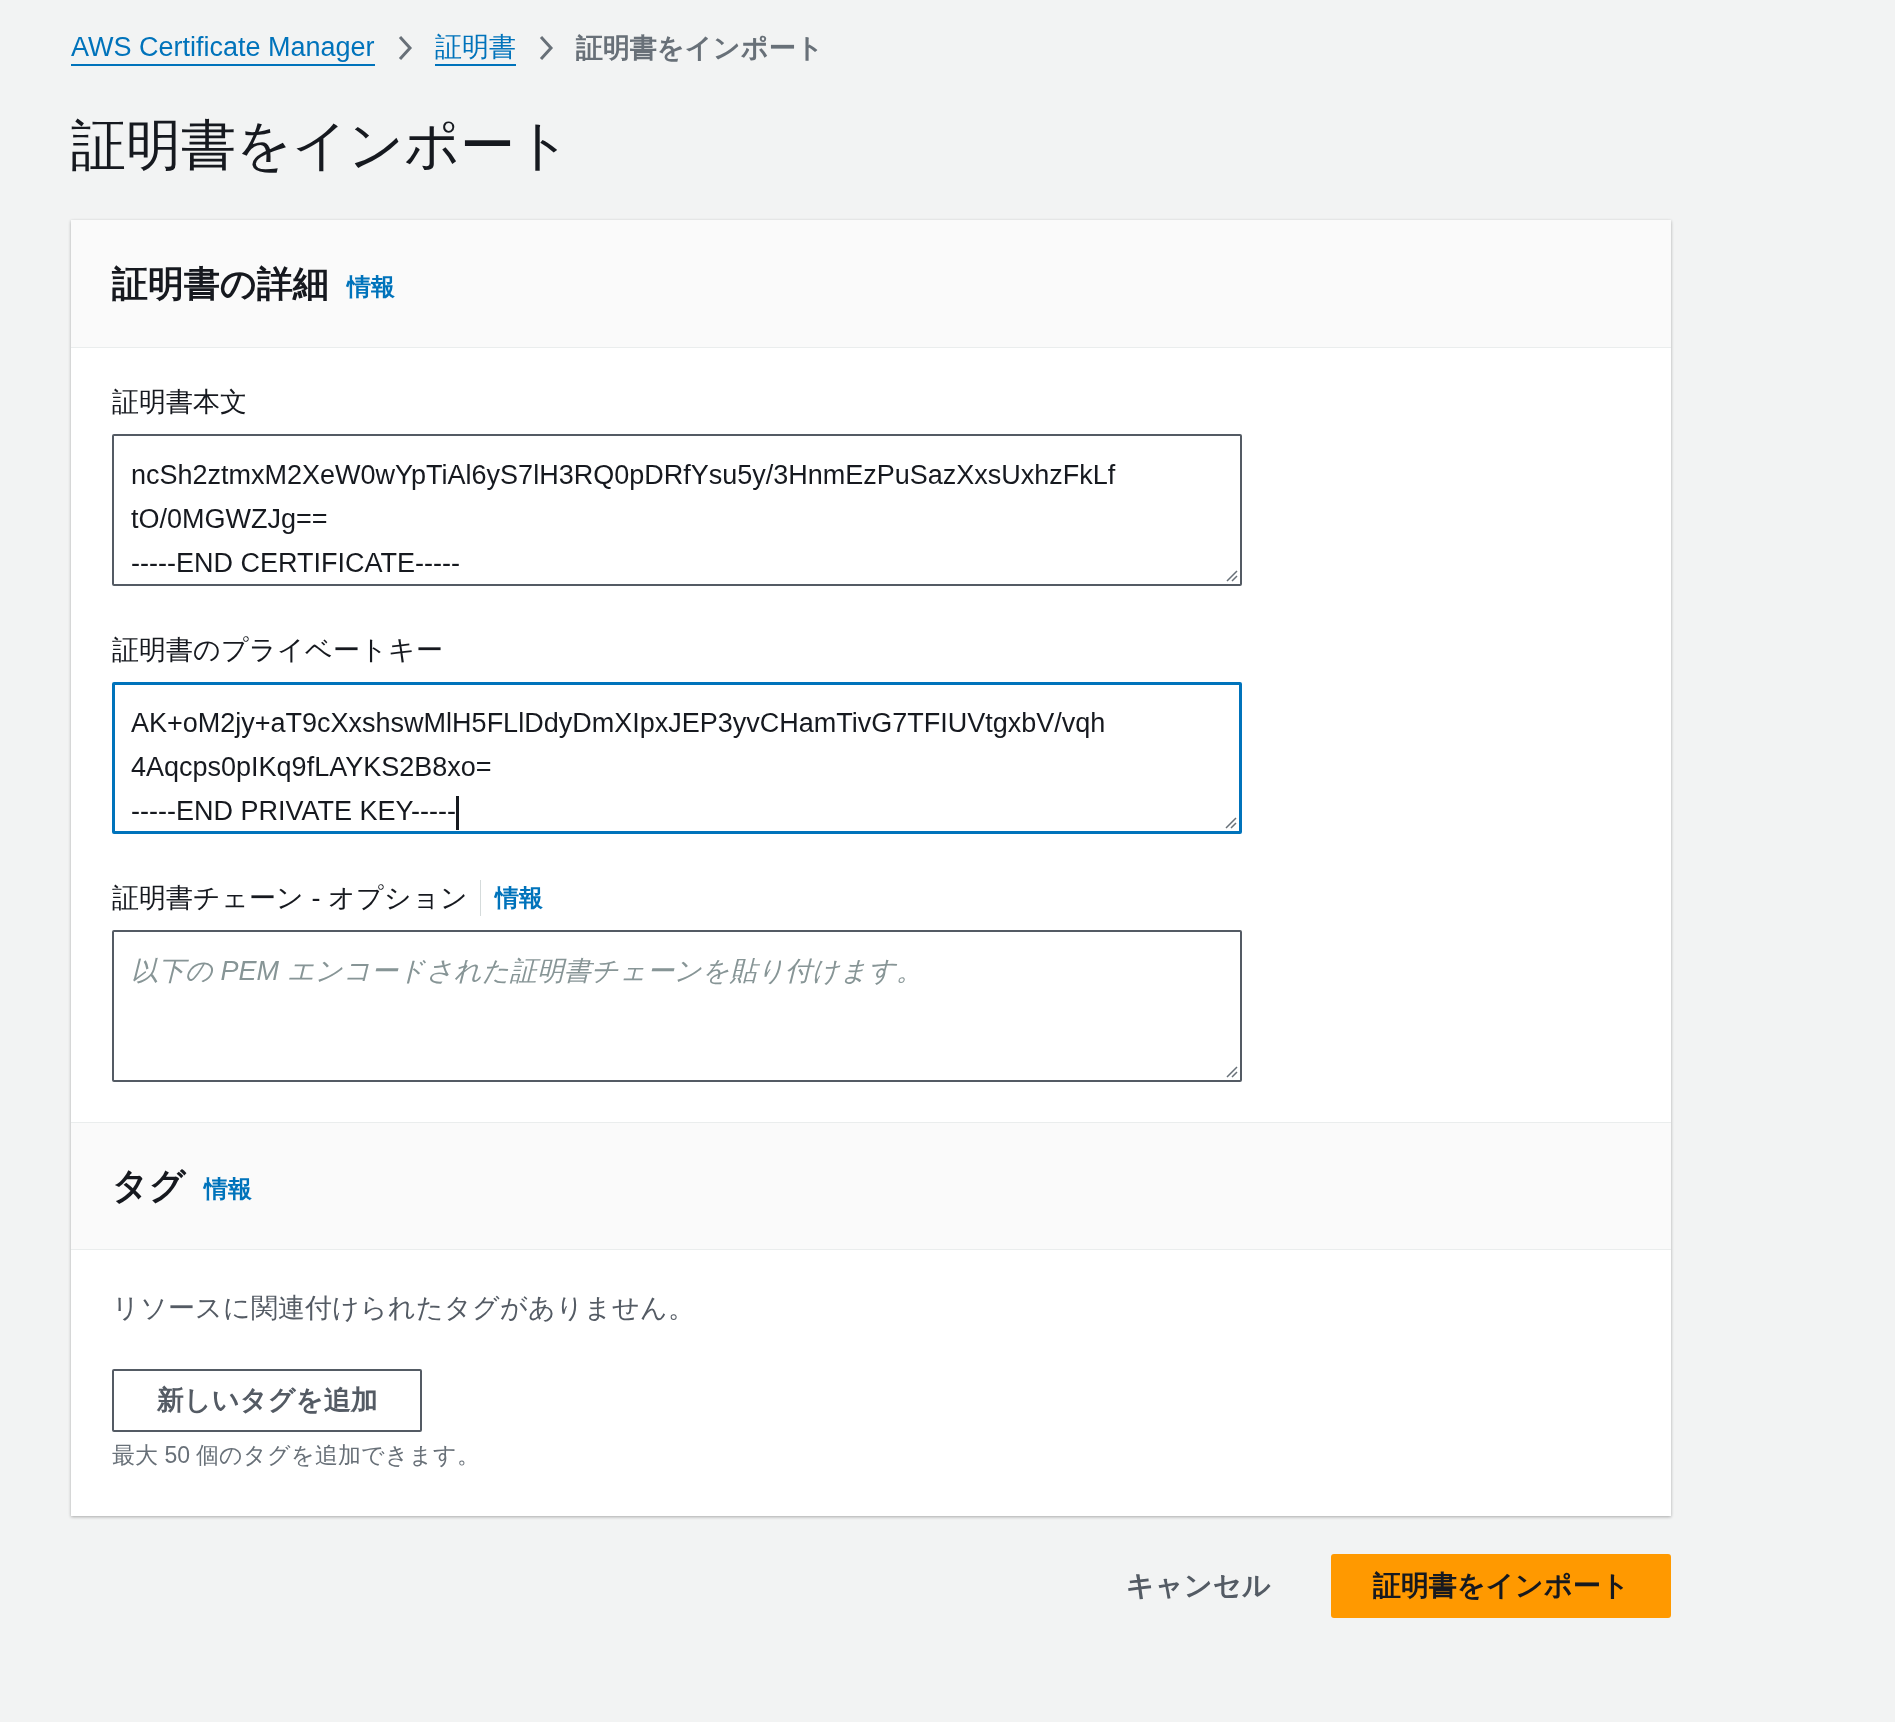 The height and width of the screenshot is (1722, 1895). What do you see at coordinates (1501, 1586) in the screenshot?
I see `import-button: 証明書をインポート` at bounding box center [1501, 1586].